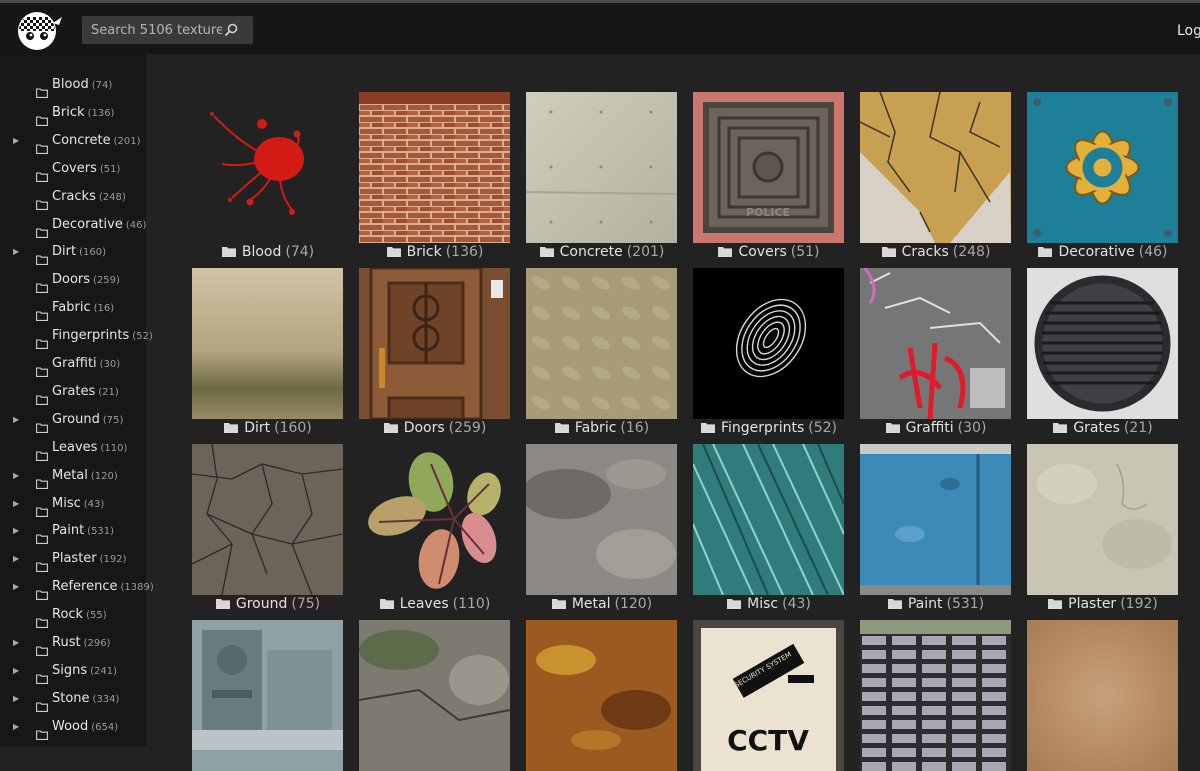 Image resolution: width=1200 pixels, height=771 pixels. What do you see at coordinates (601, 167) in the screenshot?
I see `tile-concrete` at bounding box center [601, 167].